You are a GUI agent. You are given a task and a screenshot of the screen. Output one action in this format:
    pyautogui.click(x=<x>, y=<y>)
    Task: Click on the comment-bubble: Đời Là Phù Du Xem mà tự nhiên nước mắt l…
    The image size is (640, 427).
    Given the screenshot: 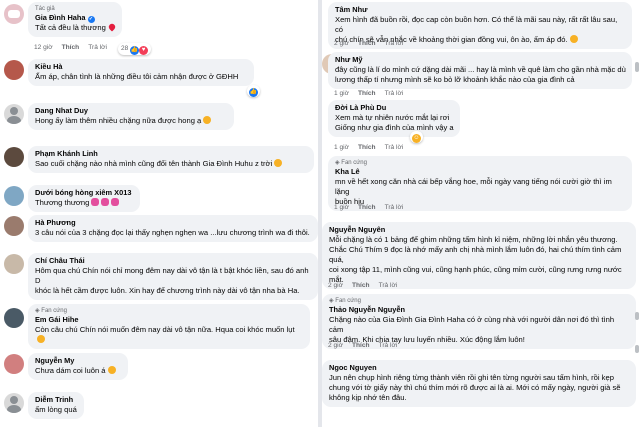 What is the action you would take?
    pyautogui.click(x=394, y=118)
    